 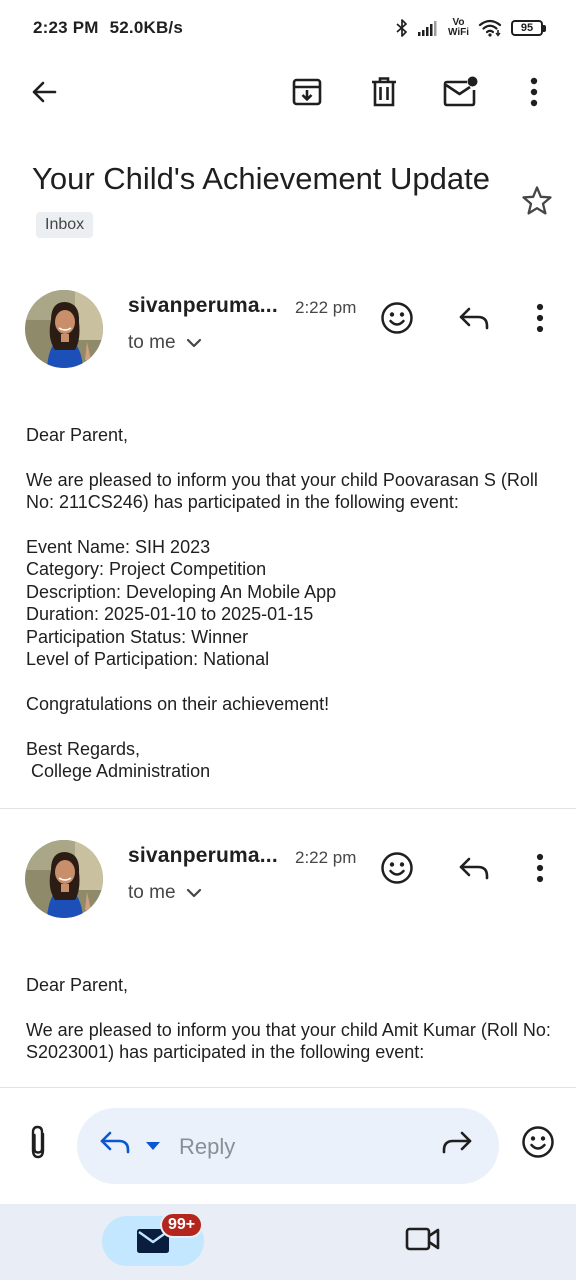 I want to click on vowifi-icon: Vo WiFi, so click(x=458, y=28).